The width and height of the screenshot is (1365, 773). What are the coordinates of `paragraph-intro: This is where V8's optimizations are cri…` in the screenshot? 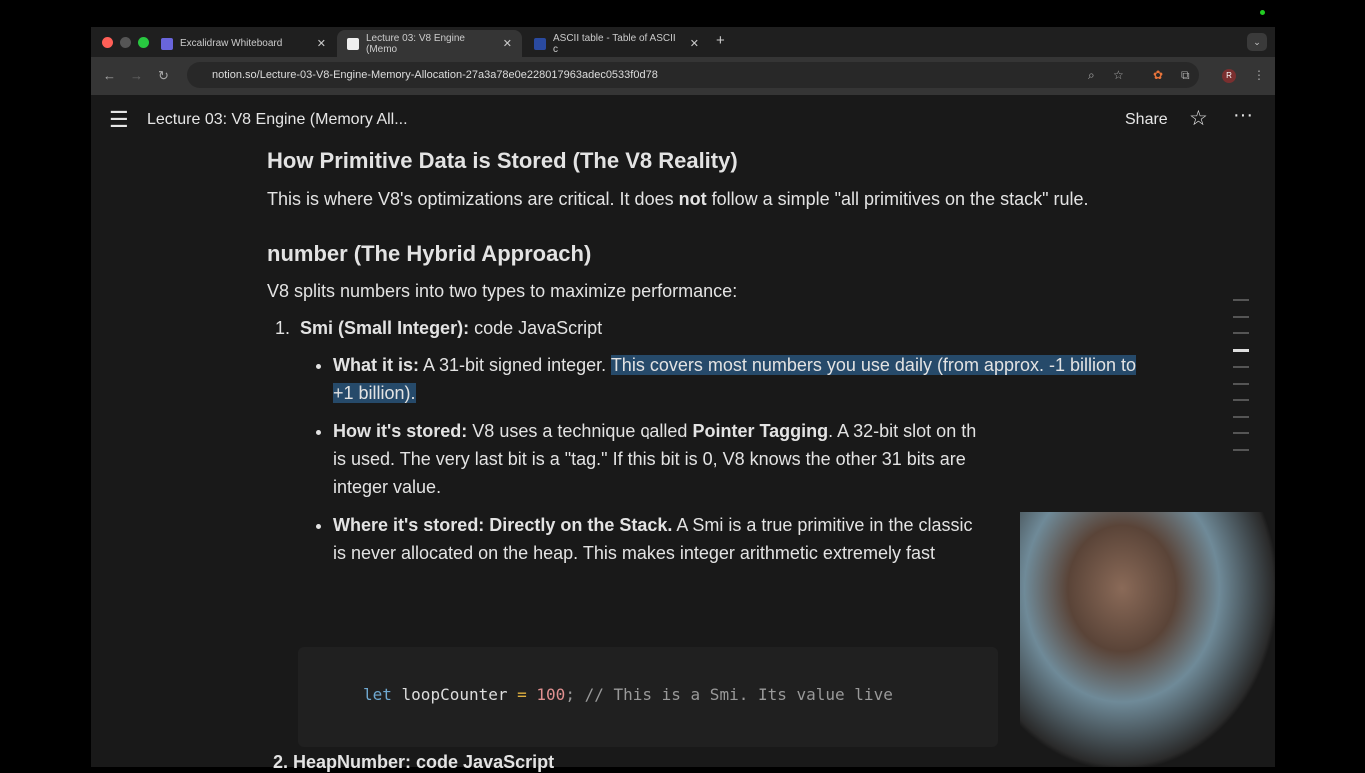 It's located at (707, 199).